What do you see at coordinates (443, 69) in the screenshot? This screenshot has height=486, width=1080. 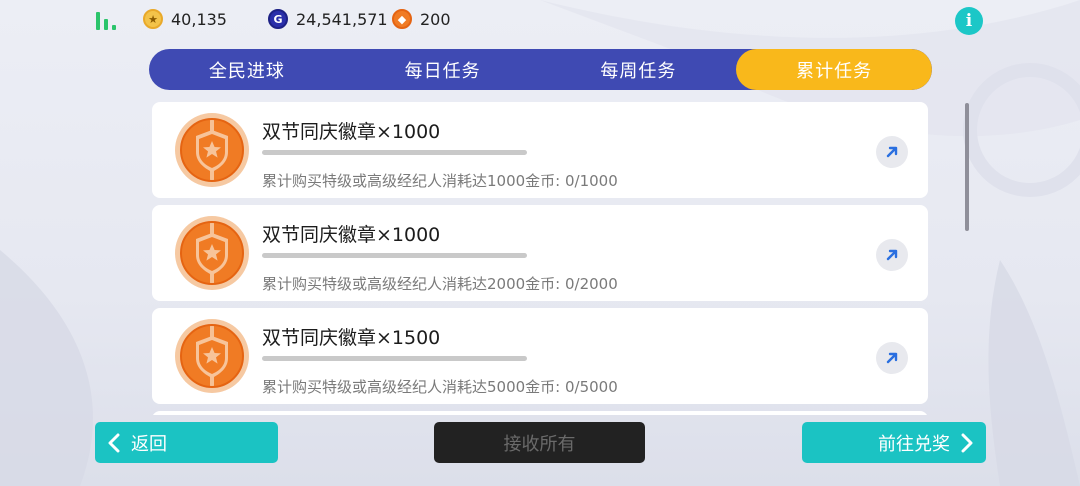 I see `tab-daily: 每日任务` at bounding box center [443, 69].